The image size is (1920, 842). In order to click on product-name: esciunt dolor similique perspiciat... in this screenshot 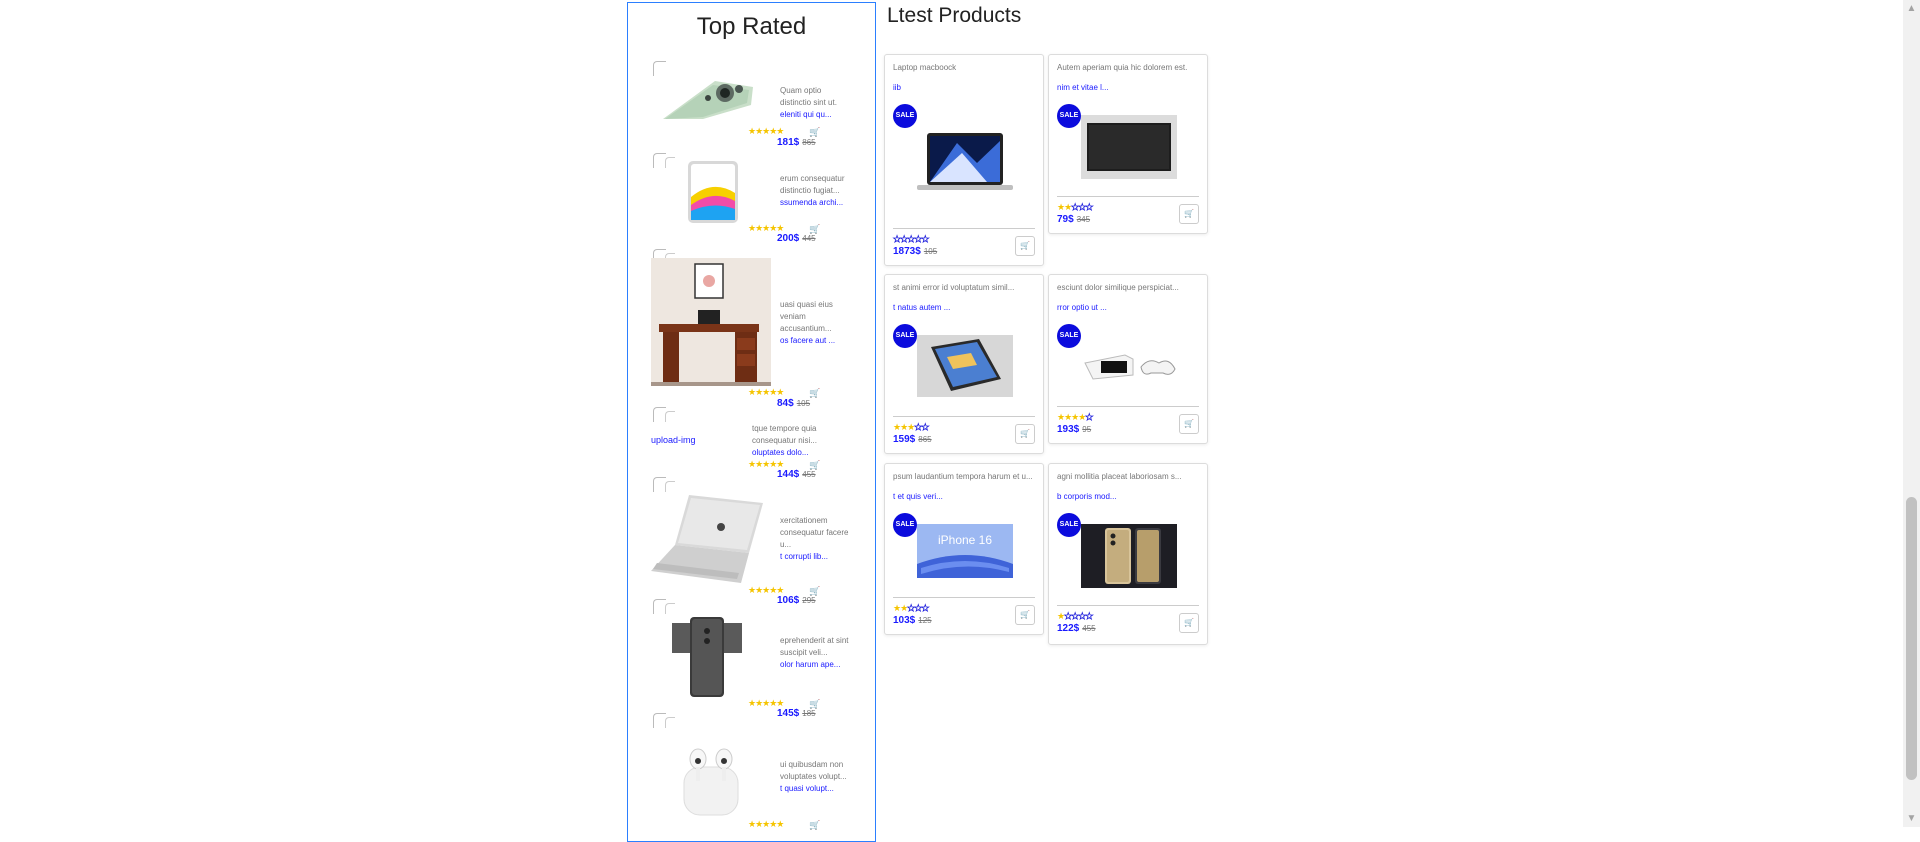, I will do `click(1118, 287)`.